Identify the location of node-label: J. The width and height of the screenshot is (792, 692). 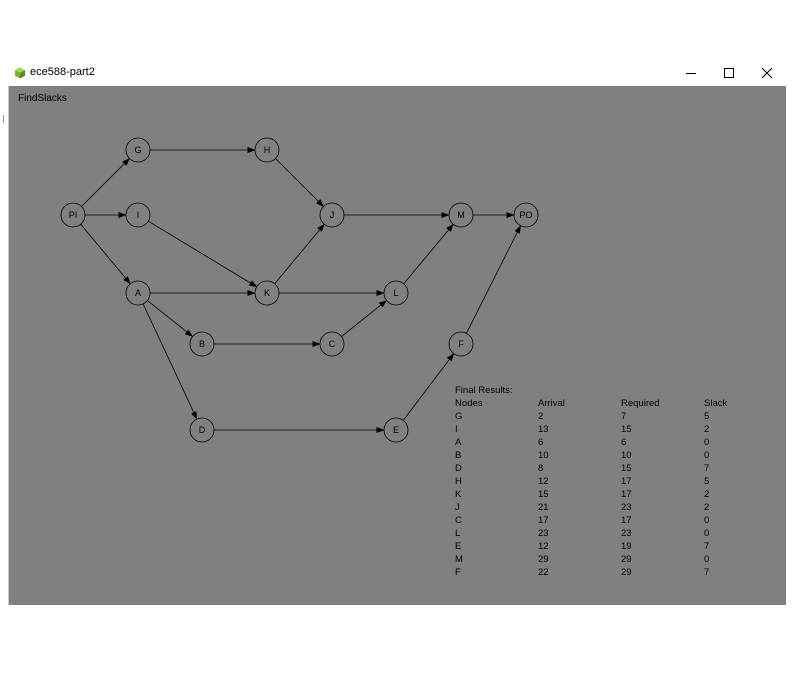
(332, 215).